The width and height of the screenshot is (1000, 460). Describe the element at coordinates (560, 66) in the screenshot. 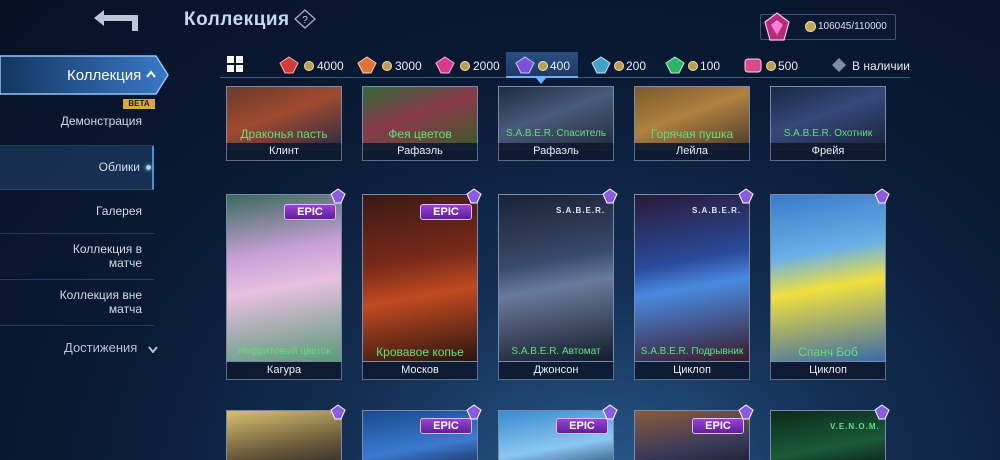

I see `filter-value: 400` at that location.